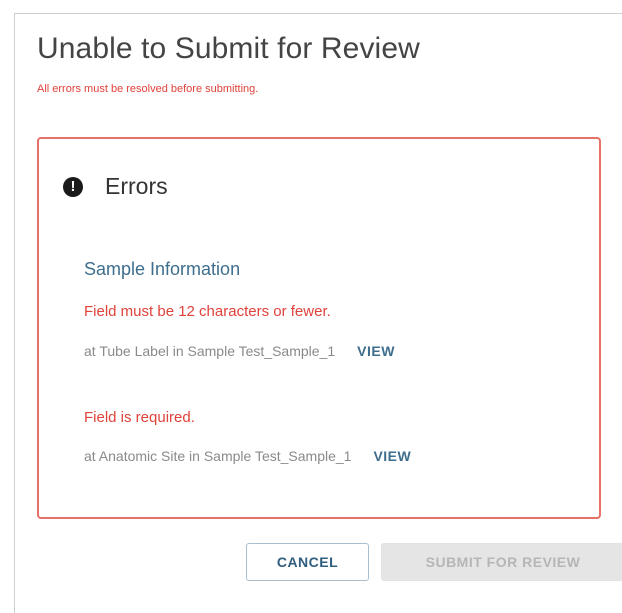 The height and width of the screenshot is (613, 622). I want to click on error-location: at Tube Label in Sample Test_Sample_1, so click(210, 351).